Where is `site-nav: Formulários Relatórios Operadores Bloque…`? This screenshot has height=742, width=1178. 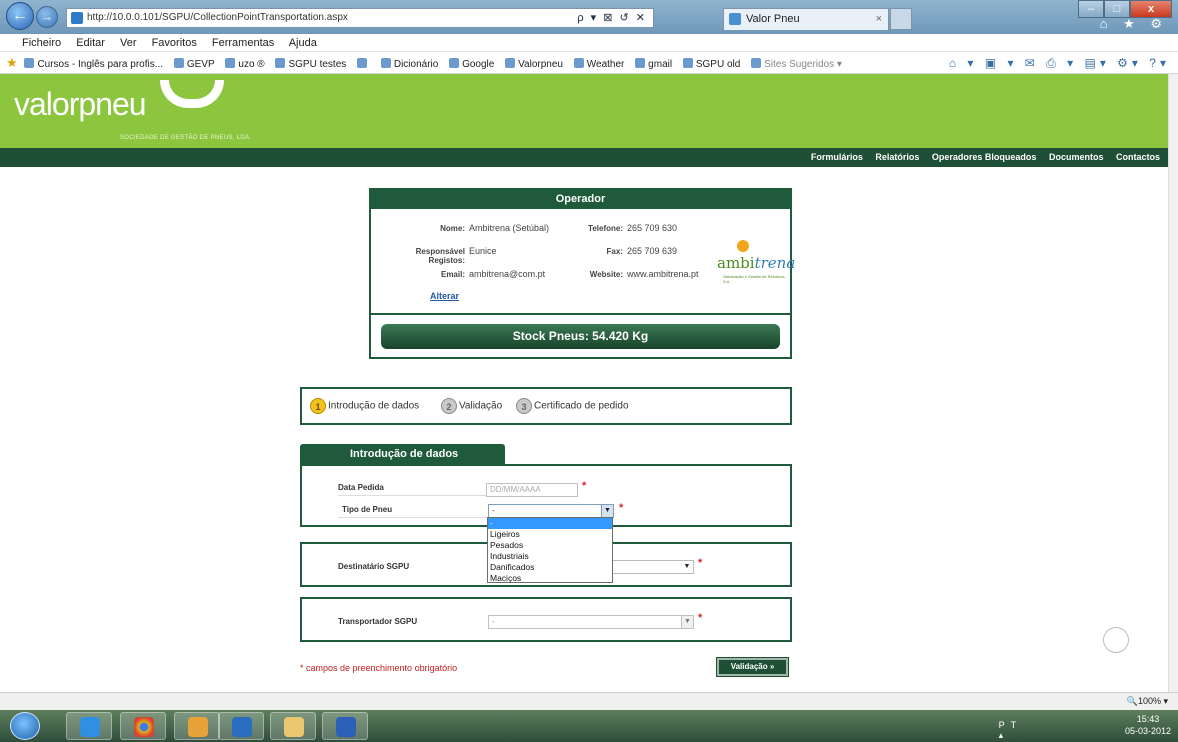 site-nav: Formulários Relatórios Operadores Bloque… is located at coordinates (584, 157).